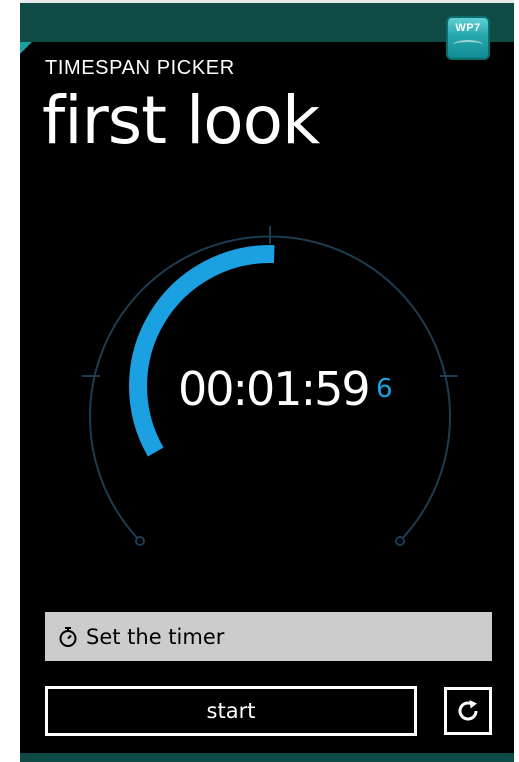 The width and height of the screenshot is (519, 762). Describe the element at coordinates (268, 636) in the screenshot. I see `set-timer-field: Set the timer` at that location.